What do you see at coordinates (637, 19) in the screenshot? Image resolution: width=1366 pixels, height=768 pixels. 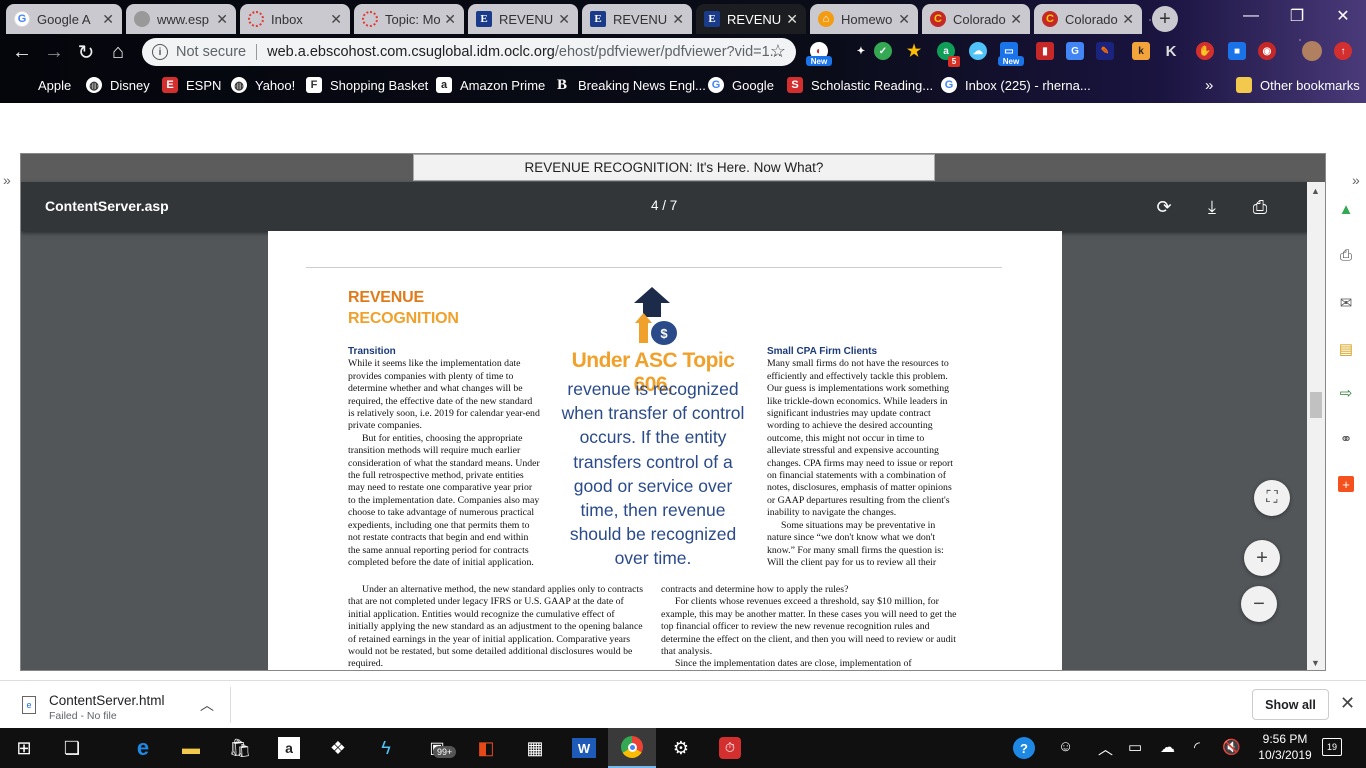 I see `tab-revenue-2: E REVENUE ✕` at bounding box center [637, 19].